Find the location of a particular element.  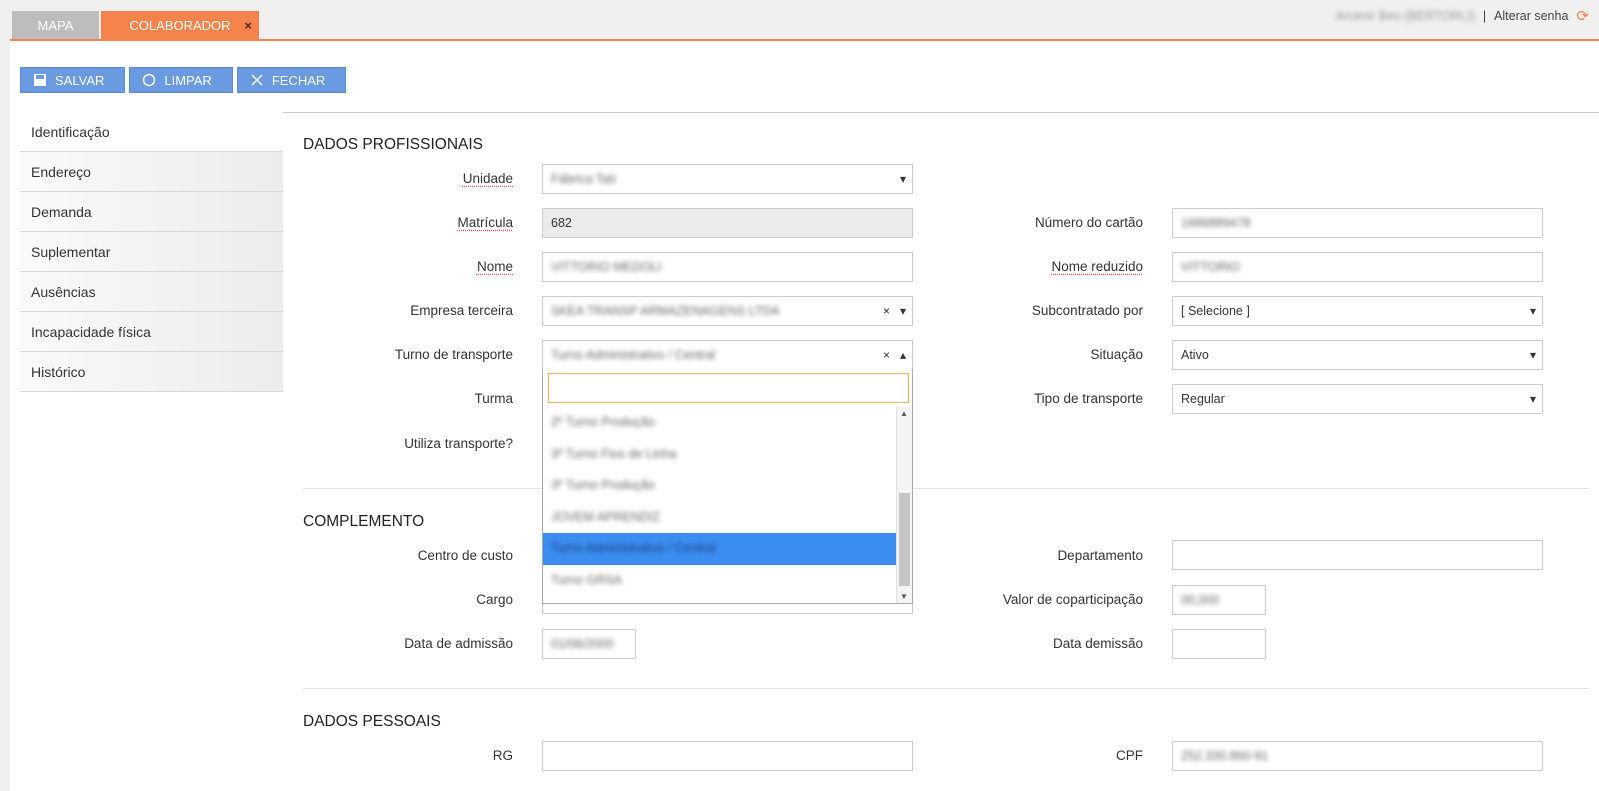

tipo-transporte-select: Regular ▾ is located at coordinates (1357, 399).